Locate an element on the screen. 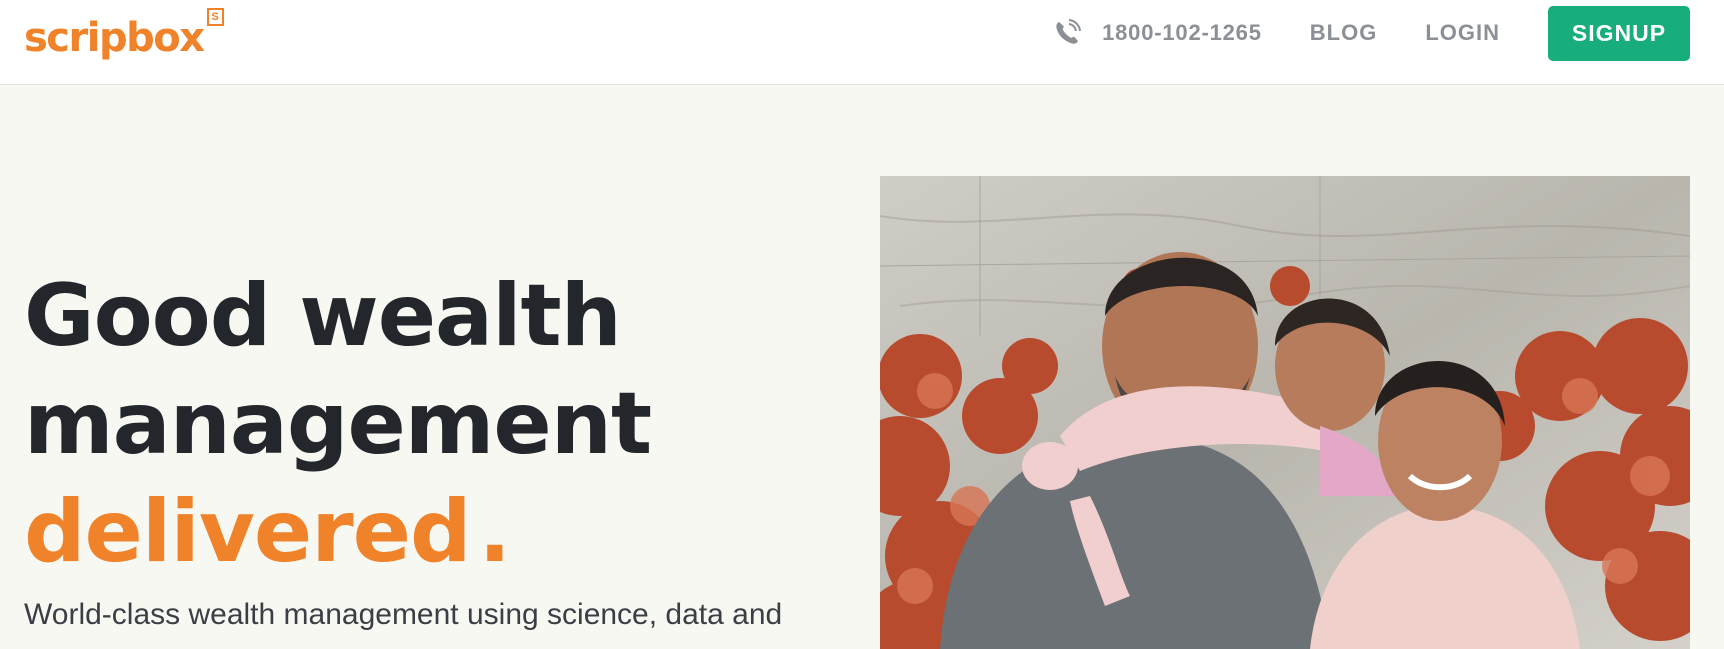 The width and height of the screenshot is (1724, 649). hero-title-accent-word: delivered is located at coordinates (248, 532).